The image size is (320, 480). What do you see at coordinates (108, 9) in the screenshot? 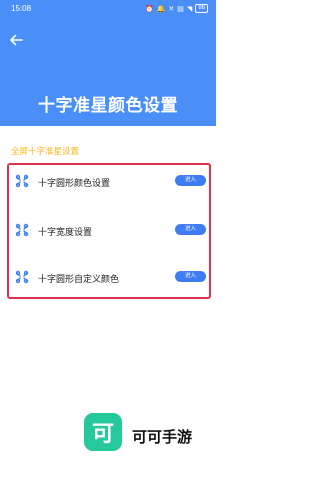
I see `status-bar: 15:08 ⏰ 🔔 ✕ ▤ ◥ 86` at bounding box center [108, 9].